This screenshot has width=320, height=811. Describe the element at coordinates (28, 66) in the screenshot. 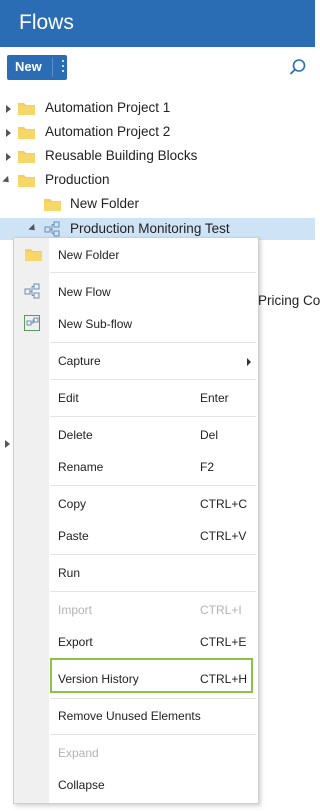

I see `new-button-label: New` at that location.